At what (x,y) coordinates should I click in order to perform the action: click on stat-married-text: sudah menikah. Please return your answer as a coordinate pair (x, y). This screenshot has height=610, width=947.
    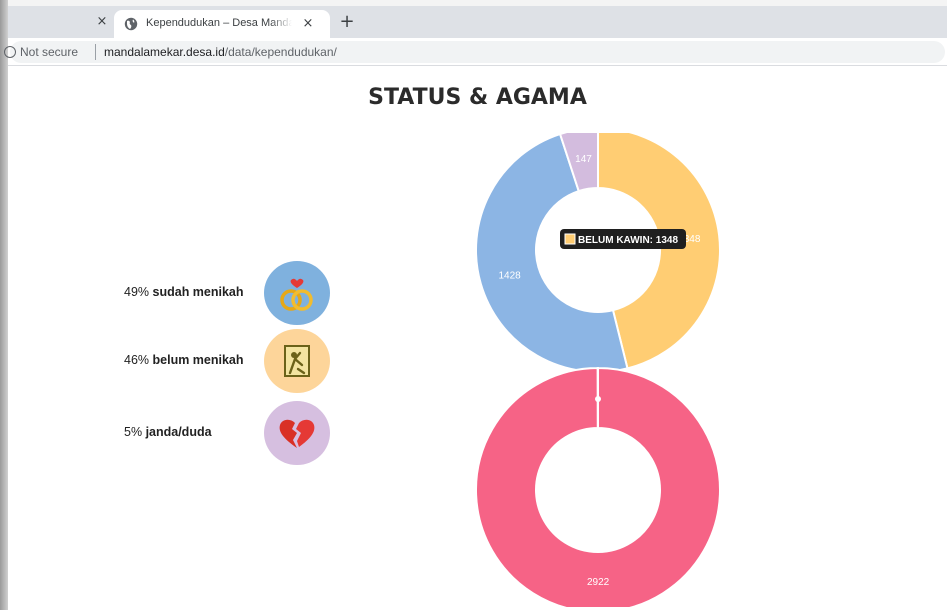
    Looking at the image, I should click on (198, 292).